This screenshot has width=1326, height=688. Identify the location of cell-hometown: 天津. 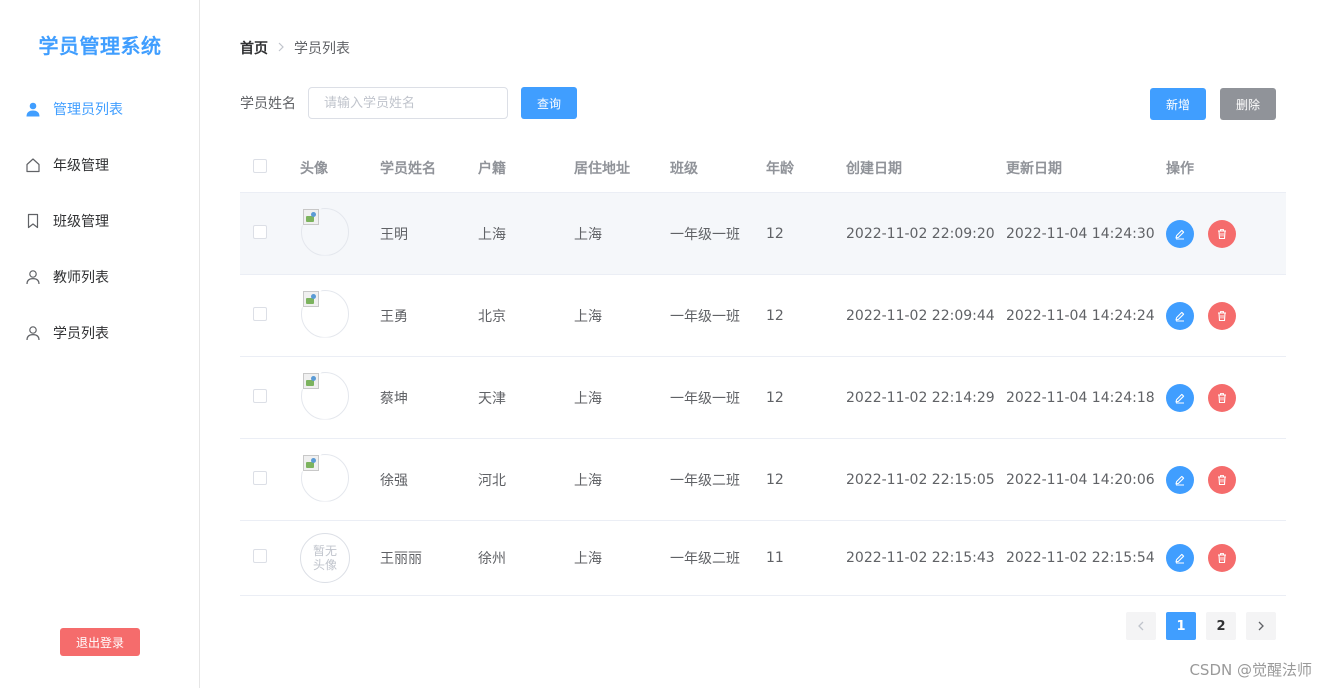
(492, 398).